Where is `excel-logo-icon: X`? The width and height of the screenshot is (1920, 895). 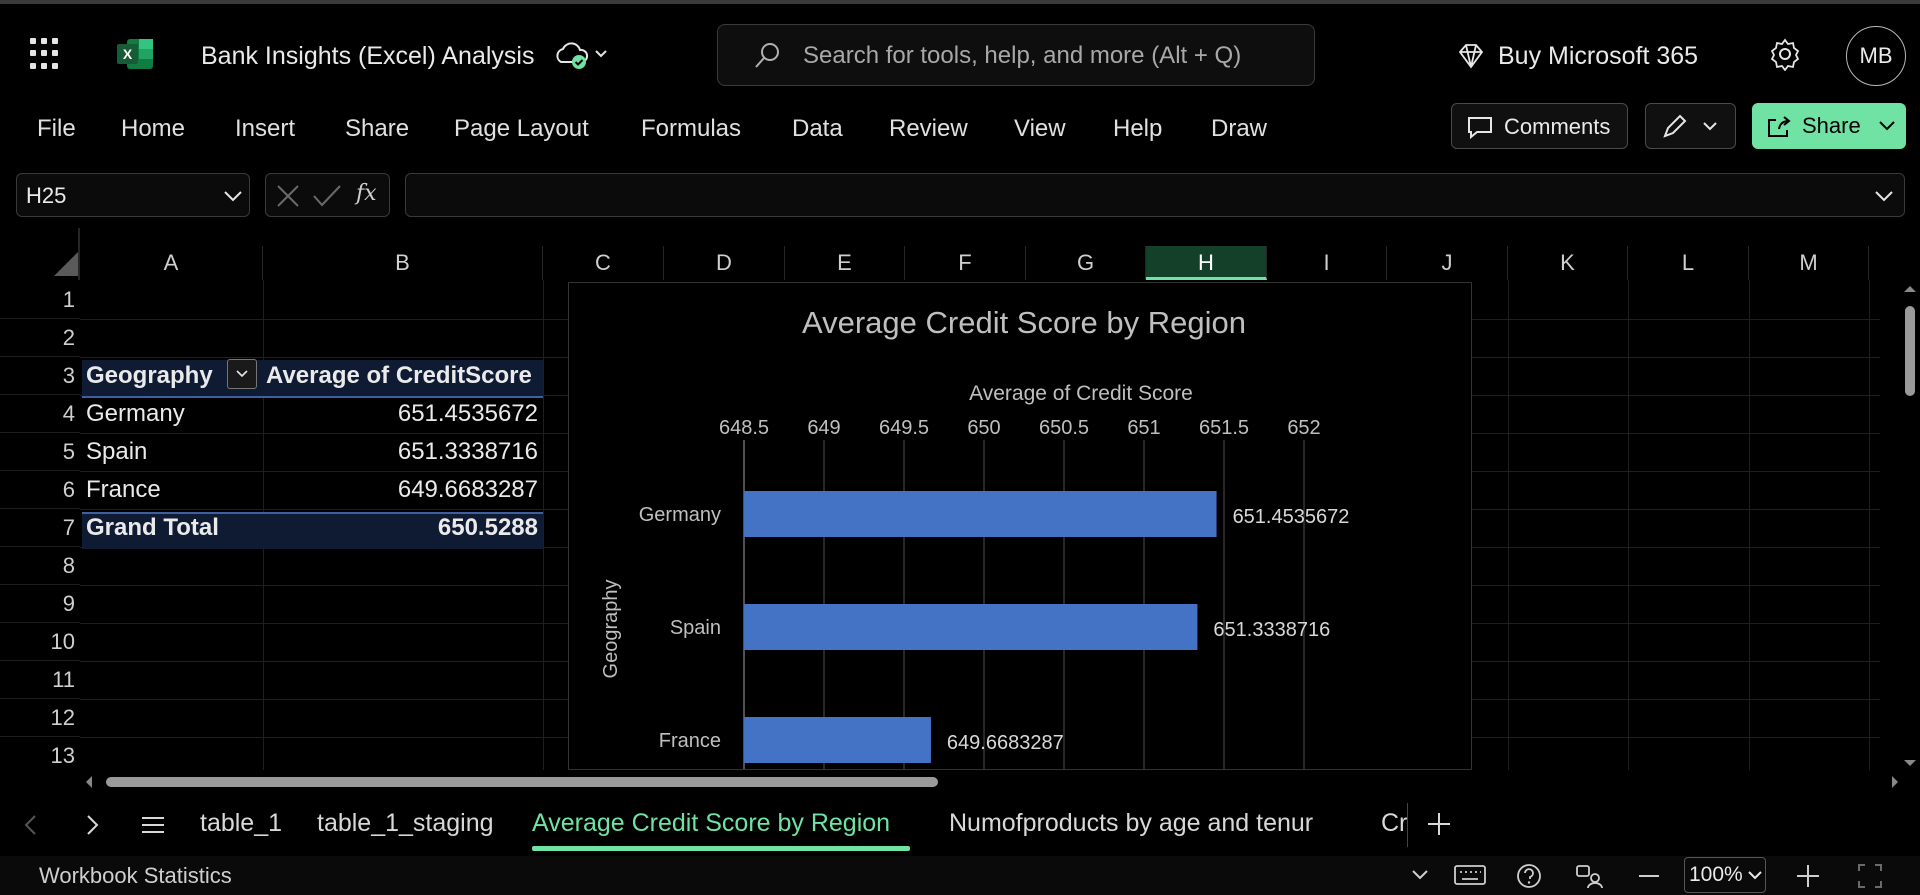
excel-logo-icon: X is located at coordinates (136, 54).